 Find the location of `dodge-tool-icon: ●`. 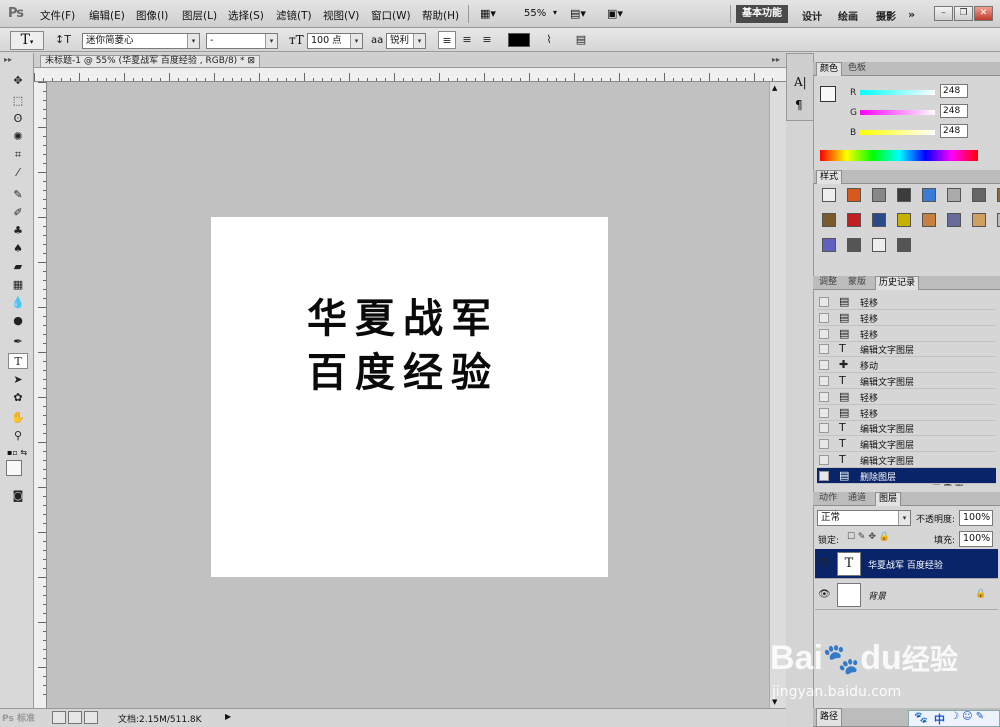

dodge-tool-icon: ● is located at coordinates (18, 321).